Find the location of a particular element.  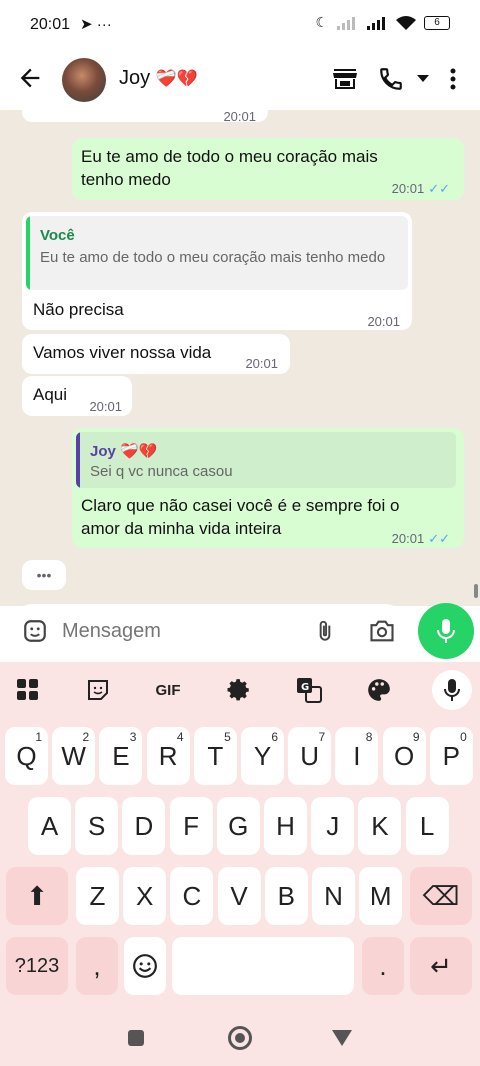

message-input is located at coordinates (177, 631).